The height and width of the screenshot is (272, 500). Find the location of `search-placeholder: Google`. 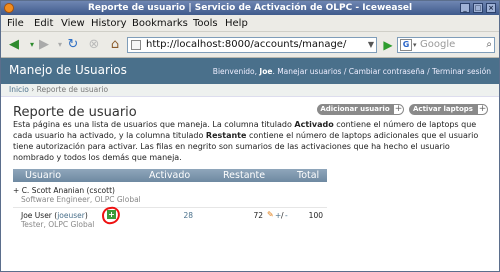

search-placeholder: Google is located at coordinates (438, 44).